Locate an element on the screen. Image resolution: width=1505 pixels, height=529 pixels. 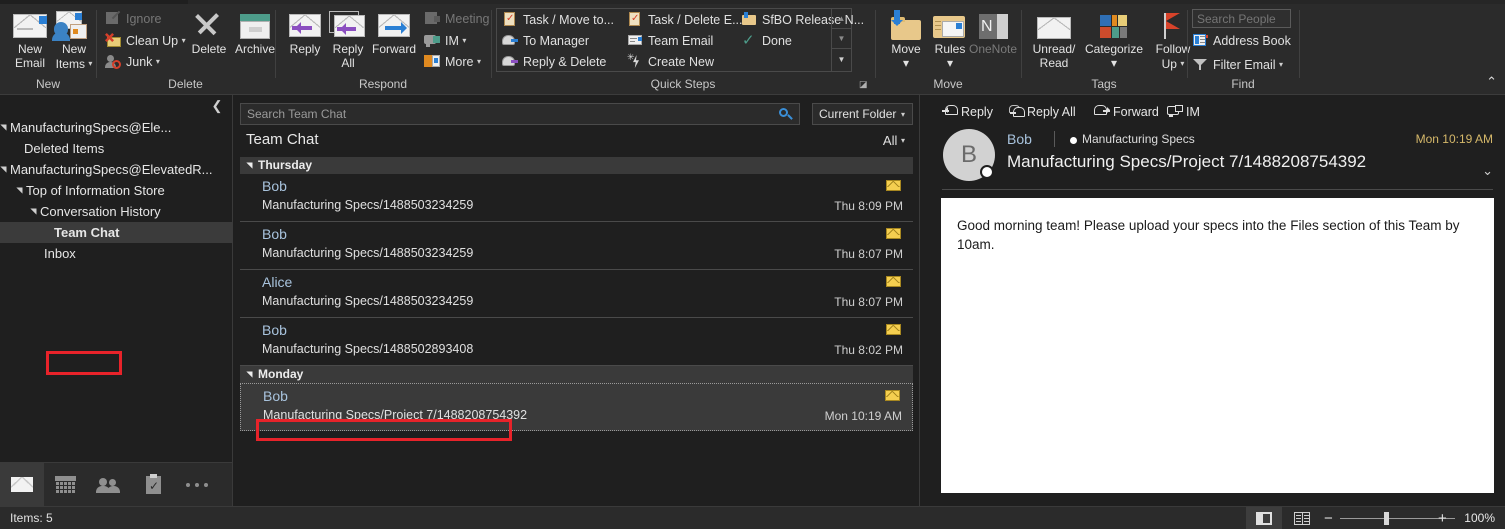
quick-steps-scroll-down: ▼ is located at coordinates (841, 39).